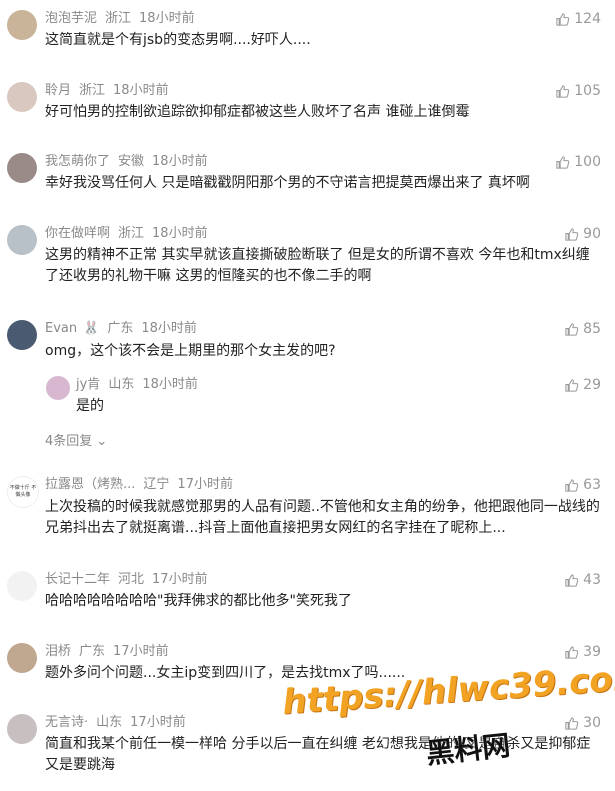 This screenshot has width=615, height=791. Describe the element at coordinates (90, 406) in the screenshot. I see `reply-text: 是的` at that location.